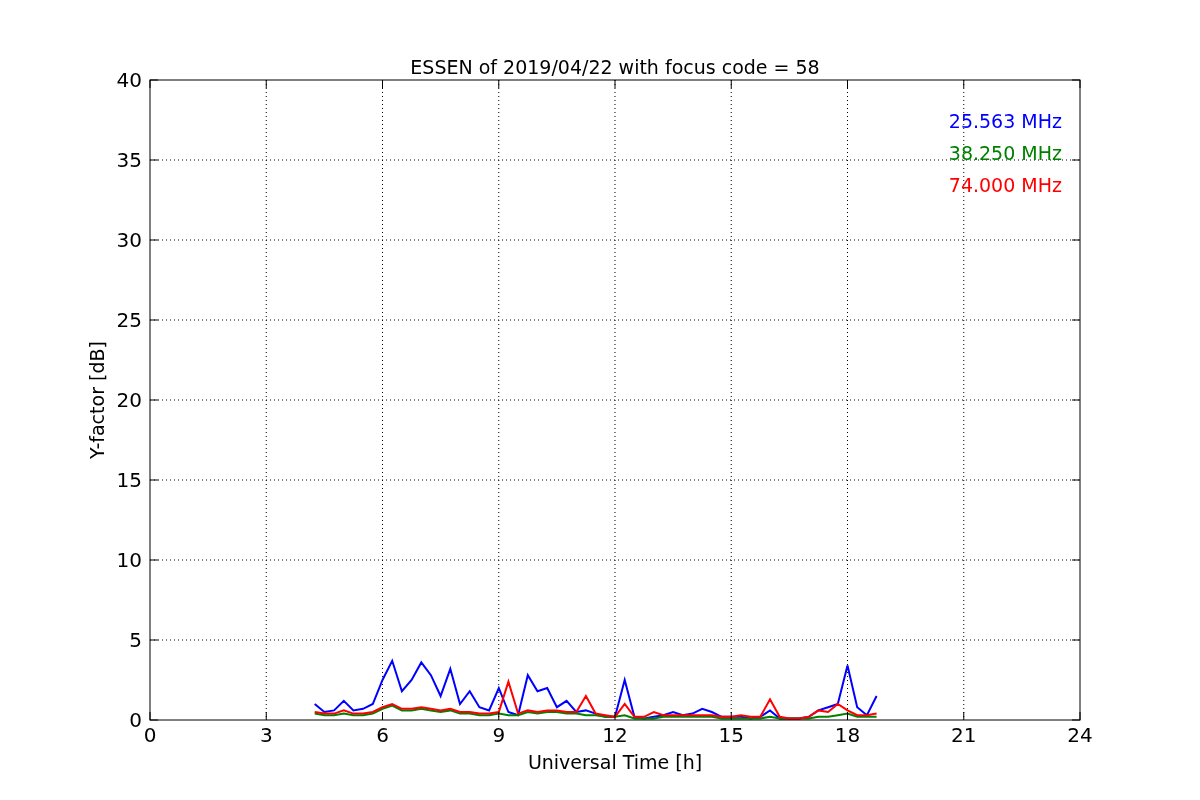 The width and height of the screenshot is (1200, 800). What do you see at coordinates (135, 640) in the screenshot?
I see `y-tick-label: 5` at bounding box center [135, 640].